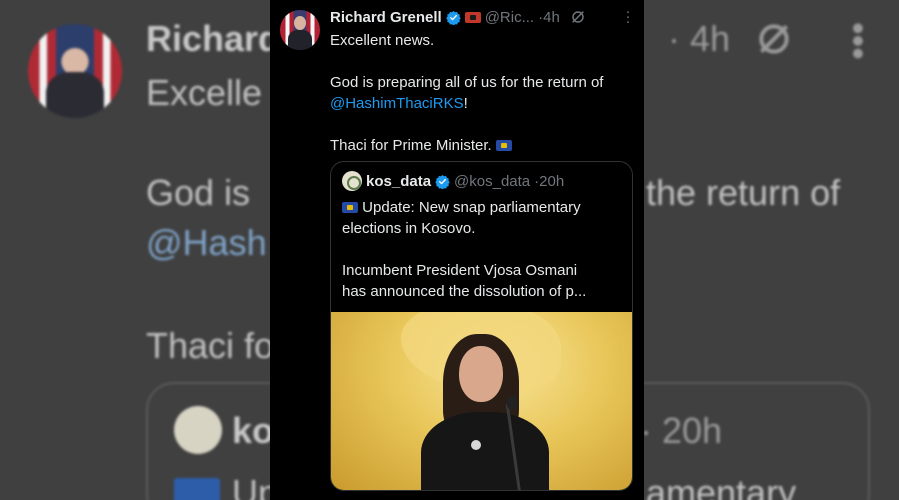 The image size is (899, 500). What do you see at coordinates (210, 345) in the screenshot?
I see `background-line-4: Thaci fo` at bounding box center [210, 345].